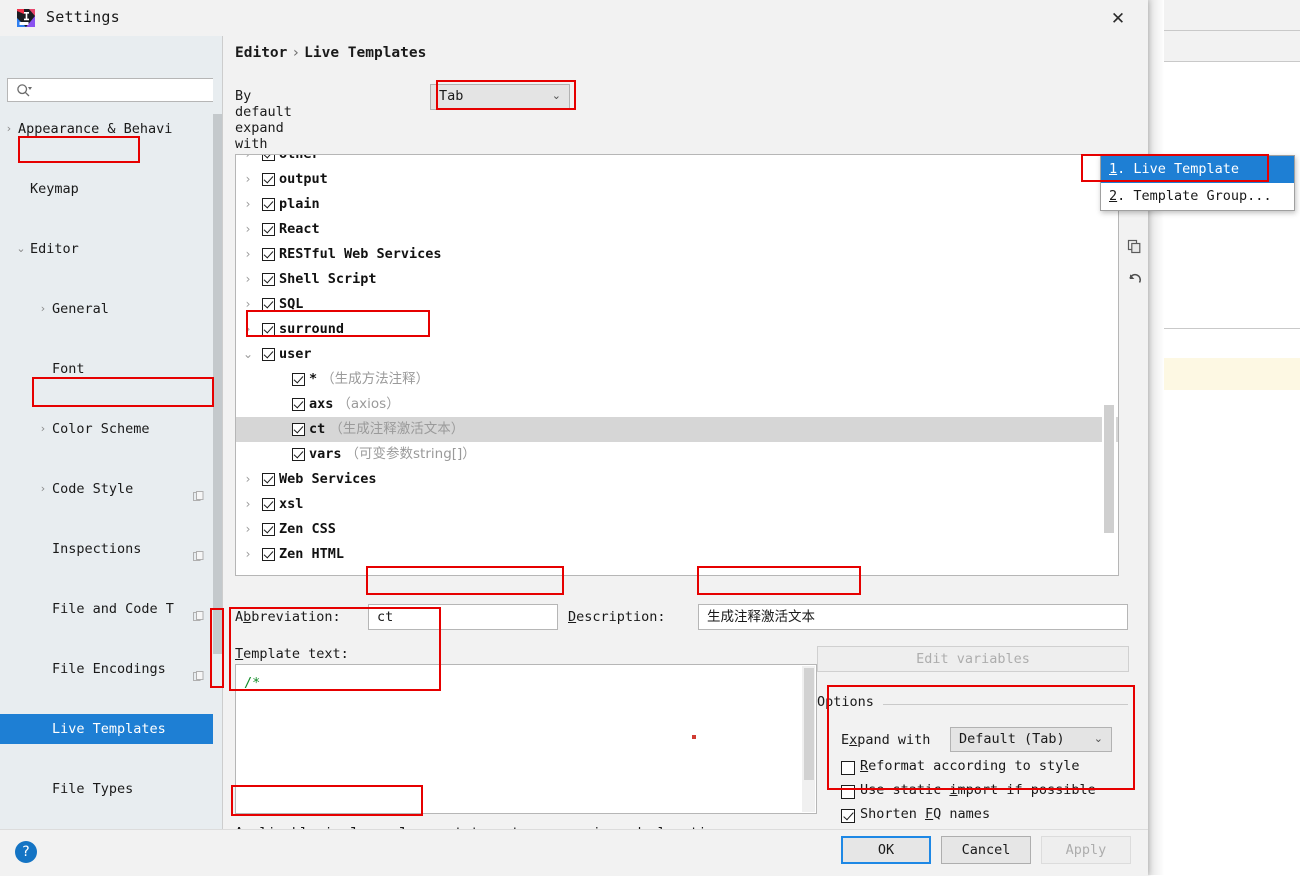 The width and height of the screenshot is (1300, 876). Describe the element at coordinates (809, 724) in the screenshot. I see `template-text-scrollbar-thumb` at that location.